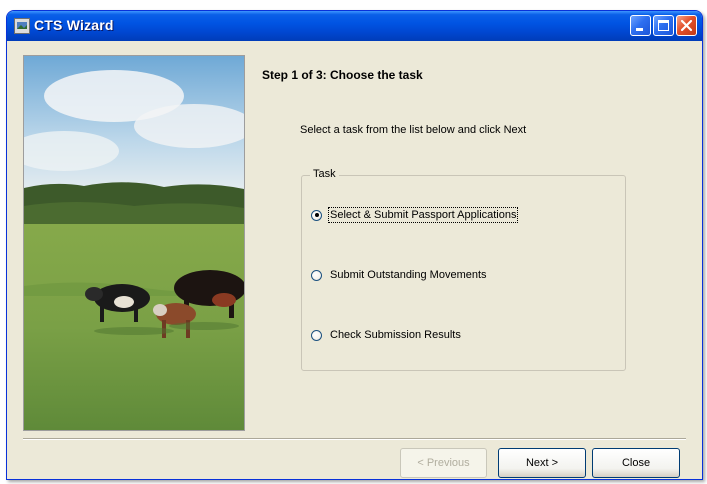 This screenshot has height=484, width=707. What do you see at coordinates (316, 215) in the screenshot?
I see `radio-button-checked` at bounding box center [316, 215].